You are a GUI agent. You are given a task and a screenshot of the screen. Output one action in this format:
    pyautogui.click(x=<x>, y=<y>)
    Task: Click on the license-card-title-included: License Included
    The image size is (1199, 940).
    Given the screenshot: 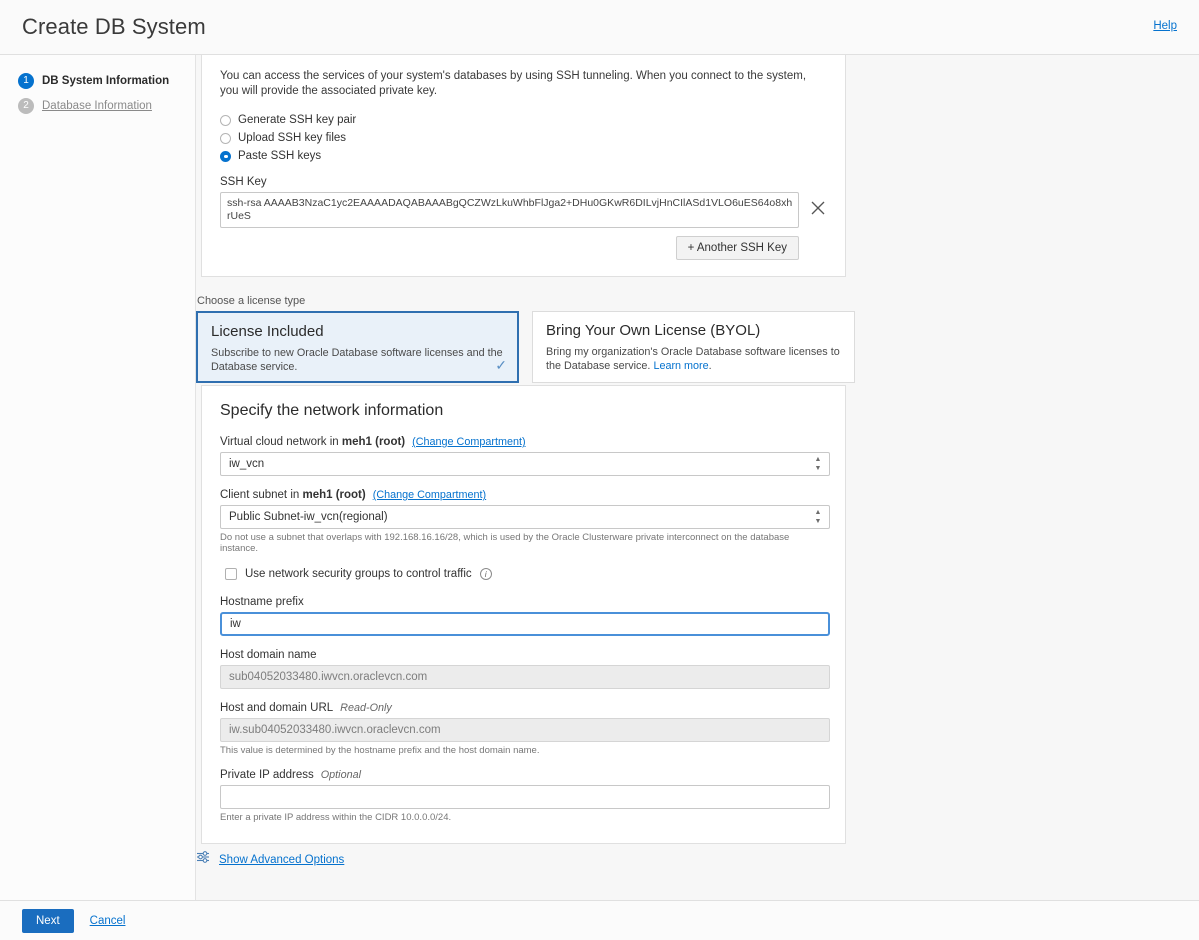 What is the action you would take?
    pyautogui.click(x=267, y=331)
    